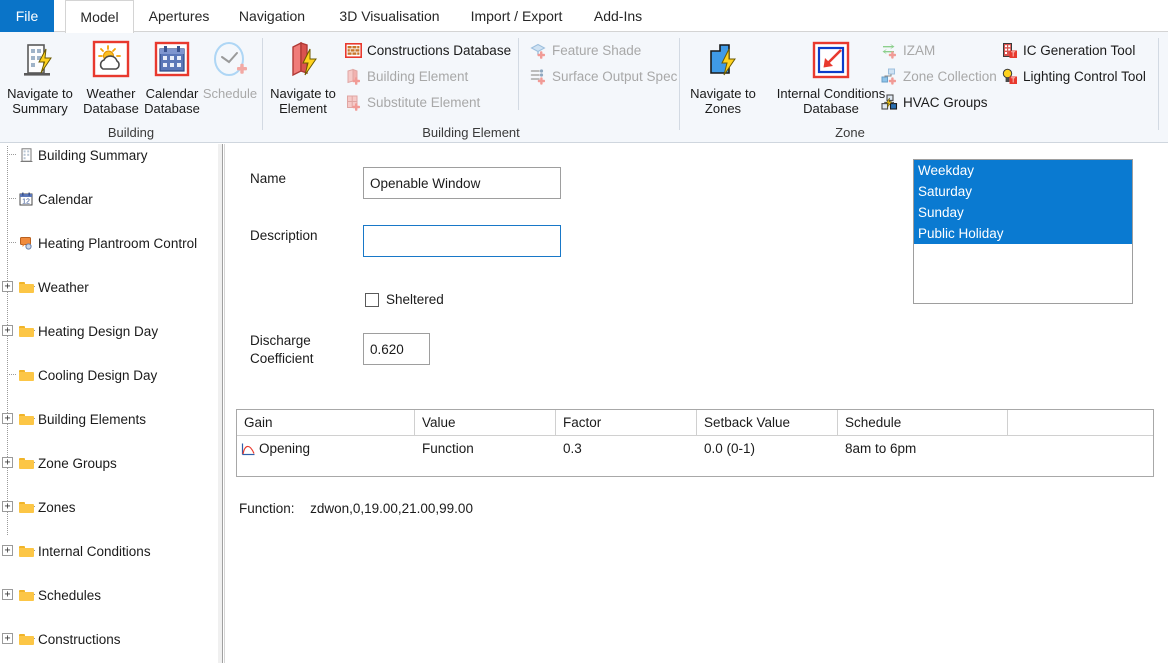 The image size is (1168, 663). I want to click on tree-item-calendar: 12 Calendar, so click(109, 199).